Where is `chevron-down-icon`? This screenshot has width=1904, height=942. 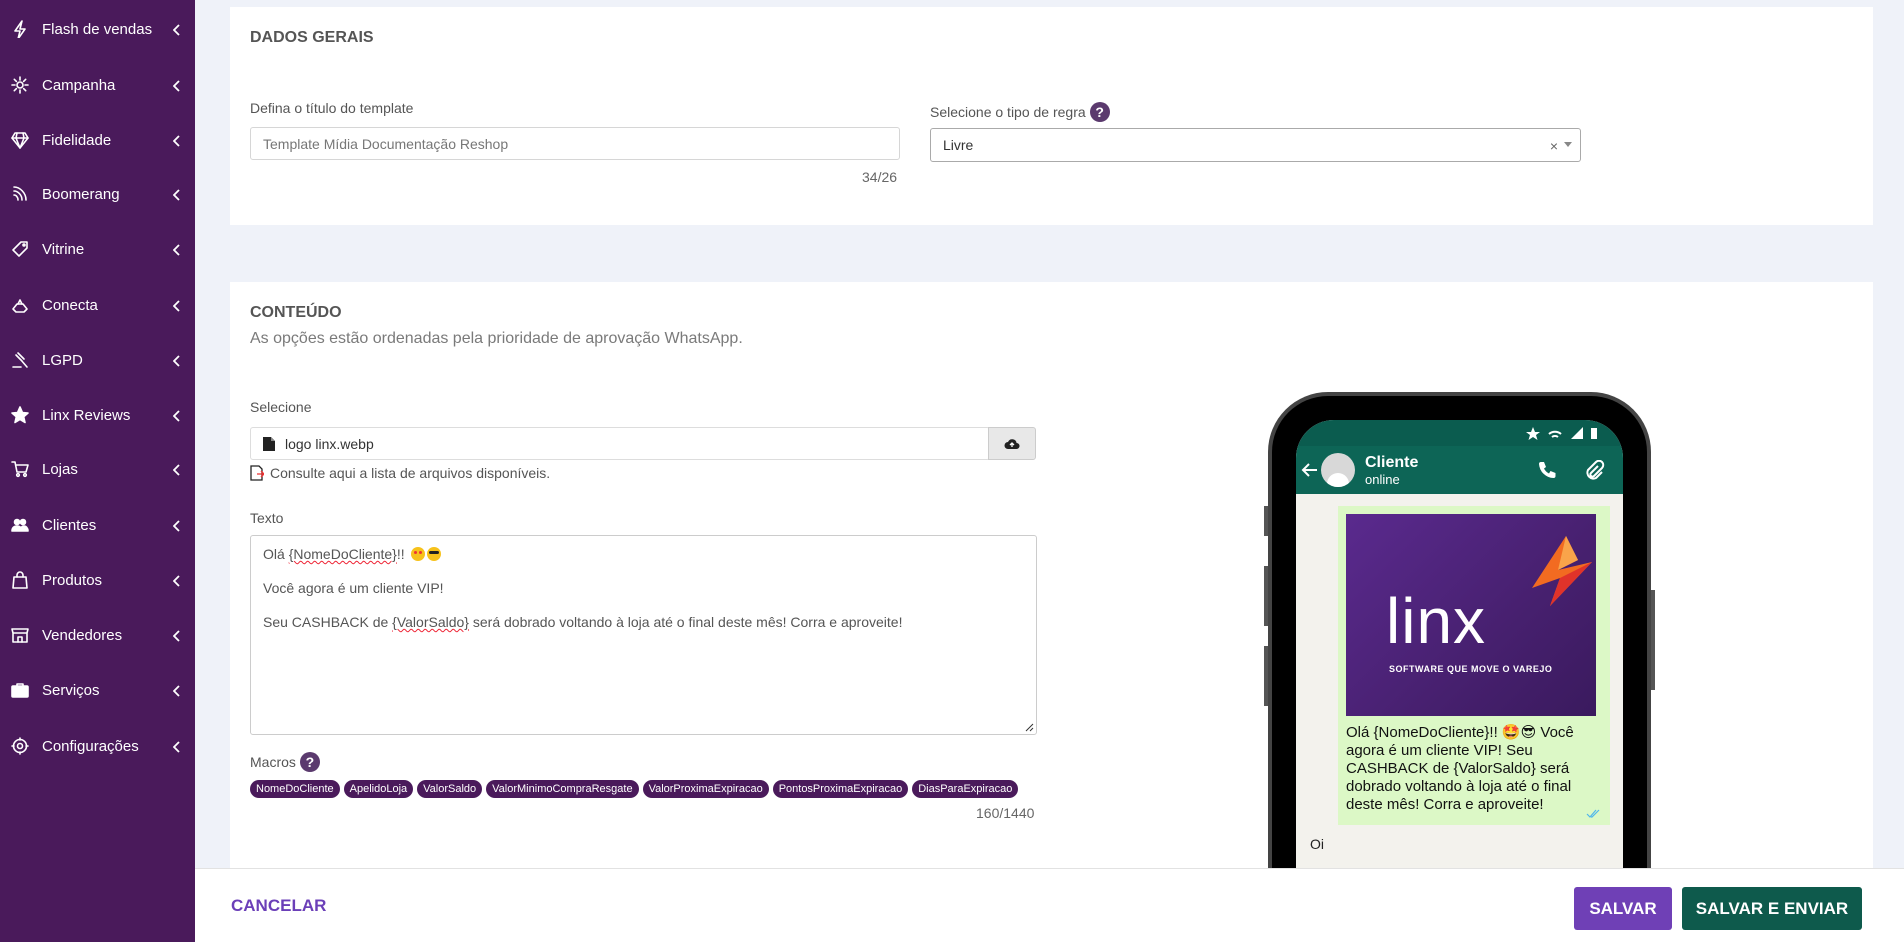 chevron-down-icon is located at coordinates (1568, 144).